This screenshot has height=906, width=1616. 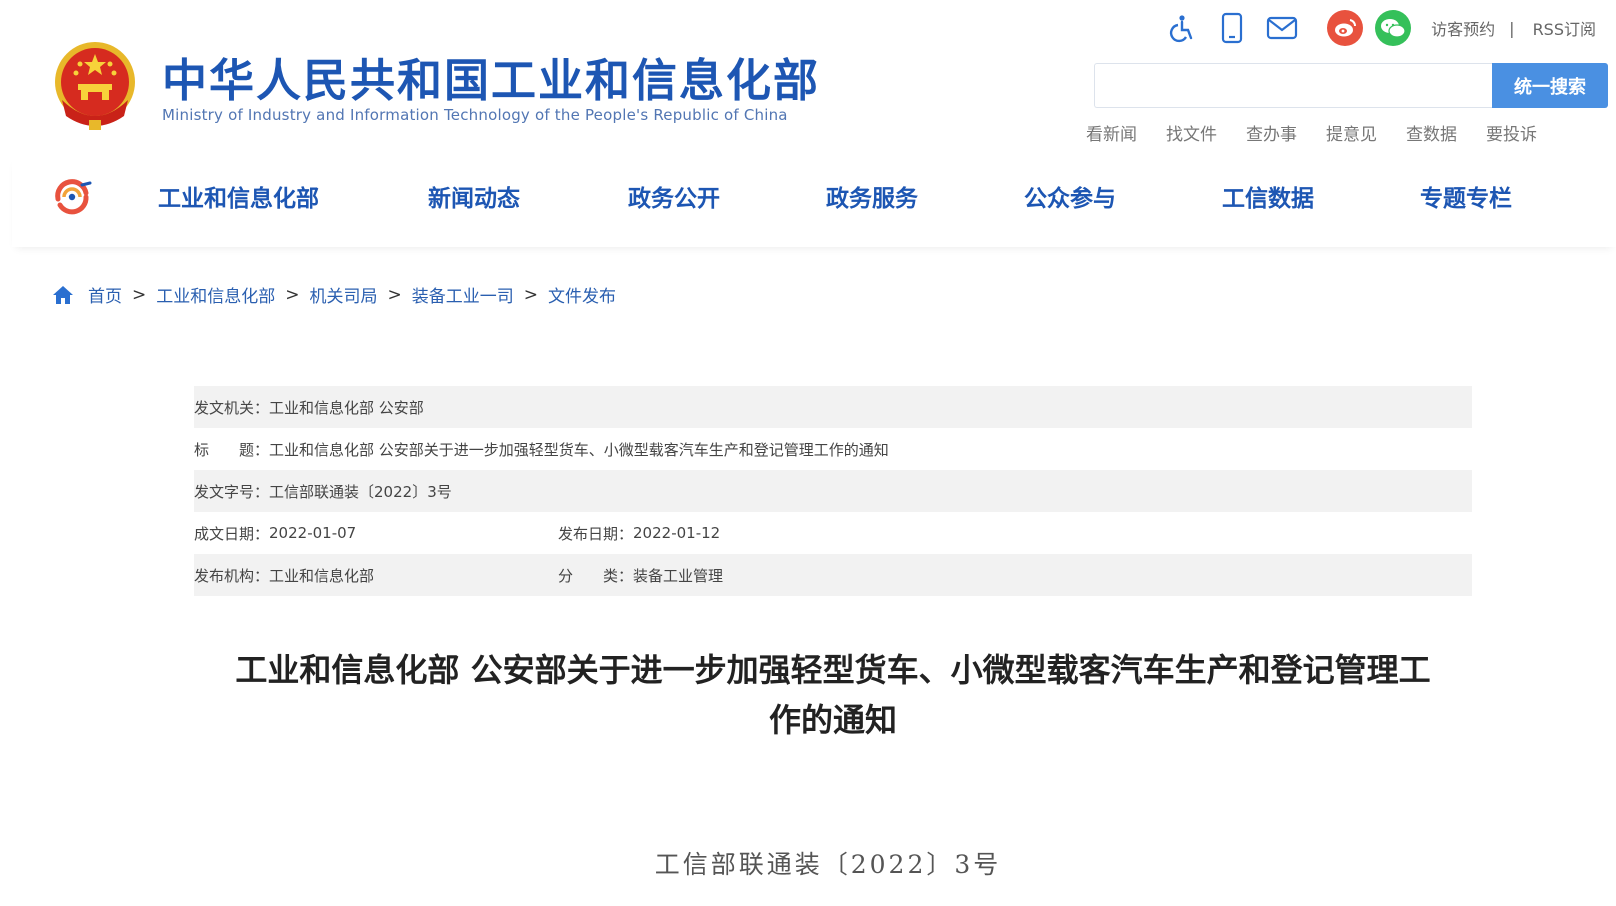 What do you see at coordinates (1393, 28) in the screenshot?
I see `wechat-icon` at bounding box center [1393, 28].